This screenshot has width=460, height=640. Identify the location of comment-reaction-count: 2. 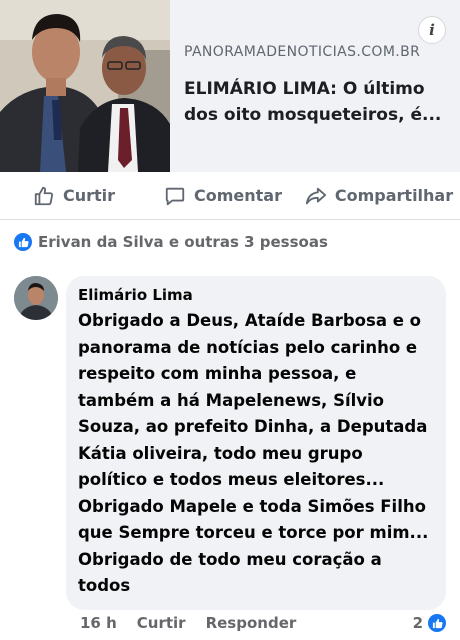
(429, 623).